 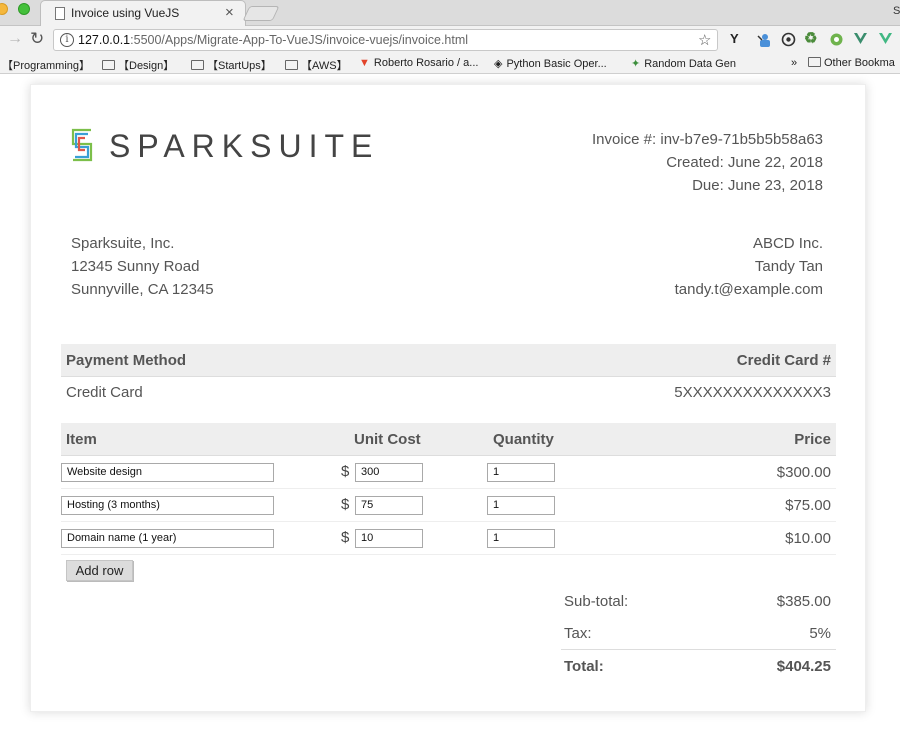 I want to click on extension-person-icon, so click(x=764, y=40).